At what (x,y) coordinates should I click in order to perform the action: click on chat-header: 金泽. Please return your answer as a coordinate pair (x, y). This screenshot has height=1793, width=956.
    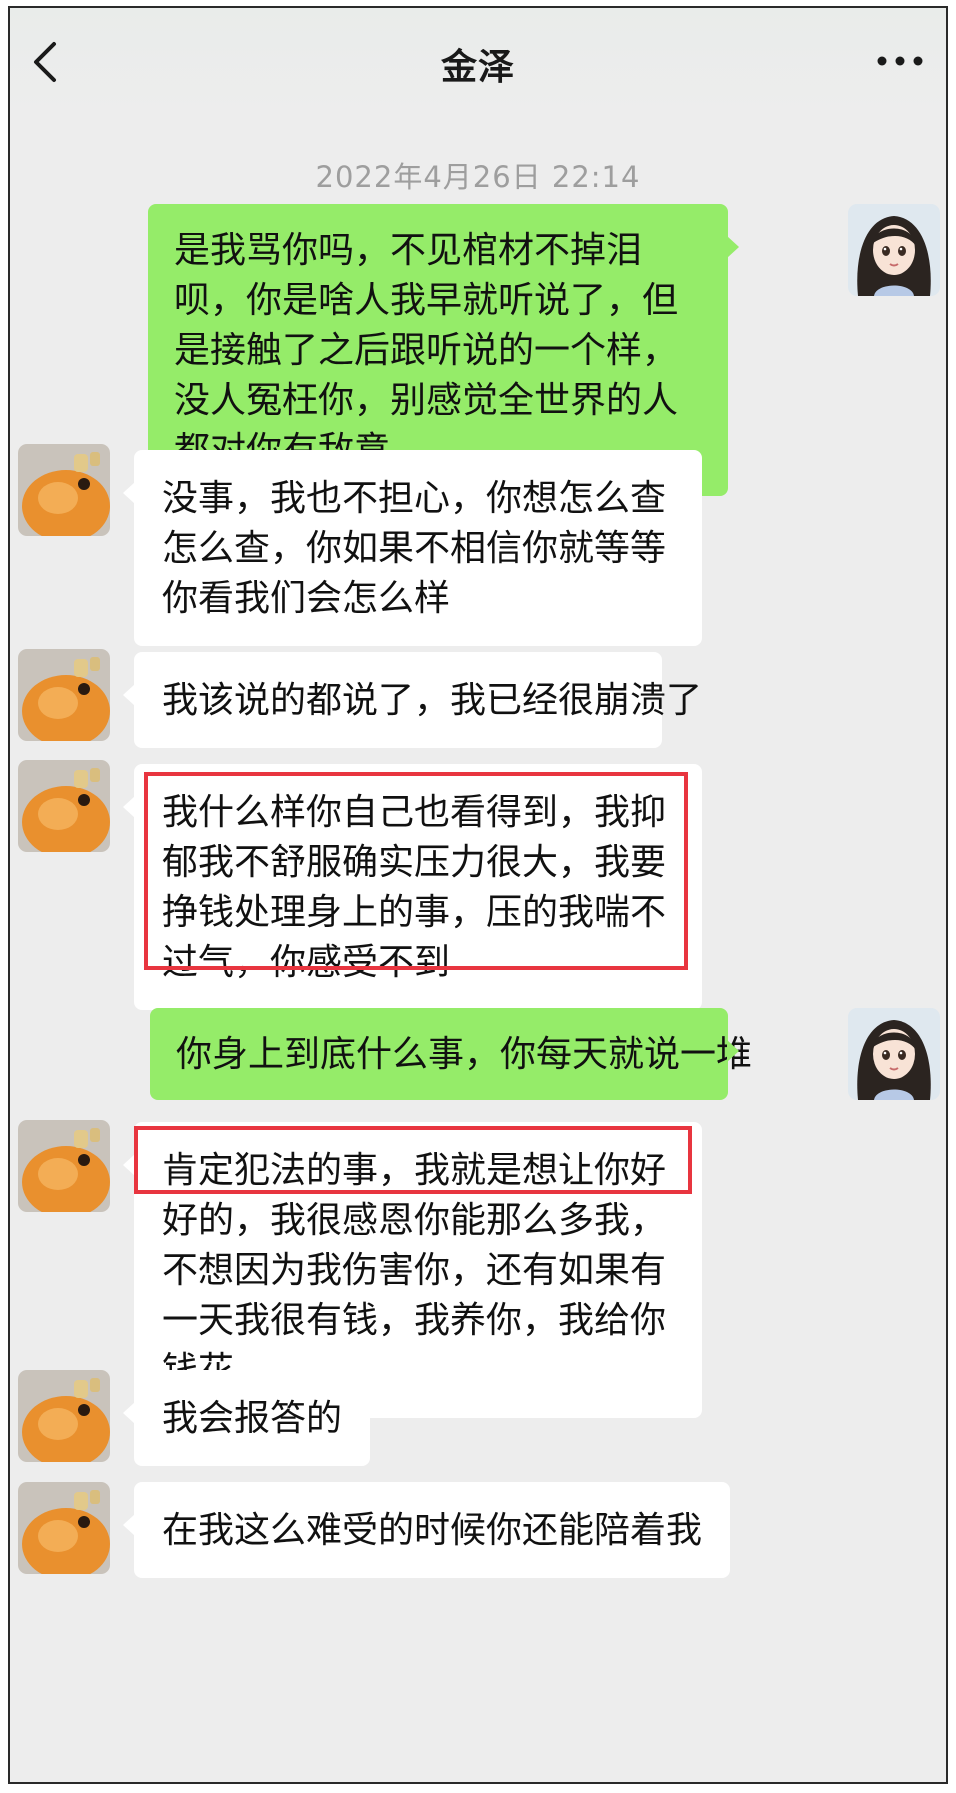
    Looking at the image, I should click on (478, 60).